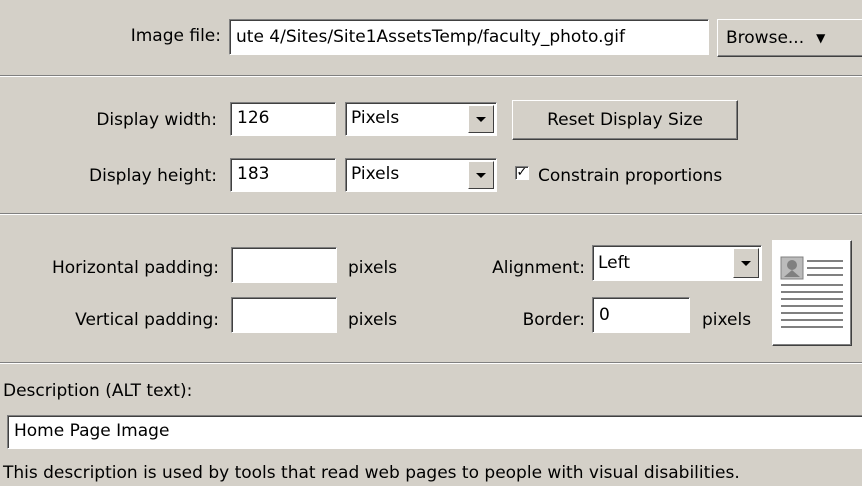  I want to click on image-file-label: Image file:, so click(175, 36).